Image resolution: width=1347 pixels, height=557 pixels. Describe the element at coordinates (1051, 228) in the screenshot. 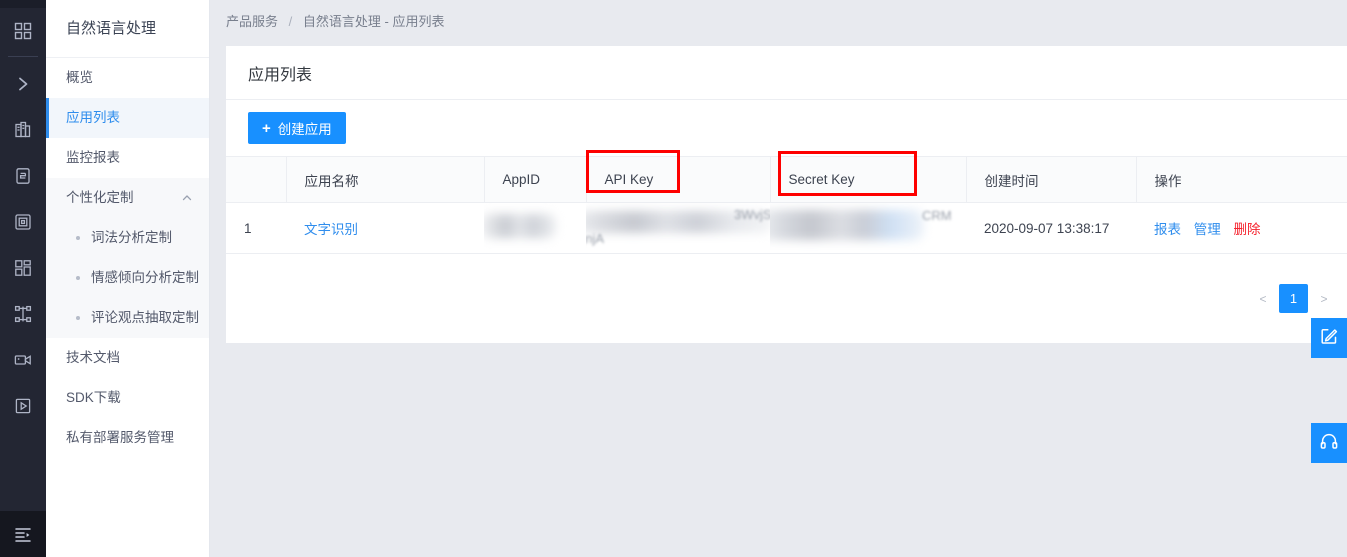

I see `cell-created-at: 2020-09-07 13:38:17` at that location.